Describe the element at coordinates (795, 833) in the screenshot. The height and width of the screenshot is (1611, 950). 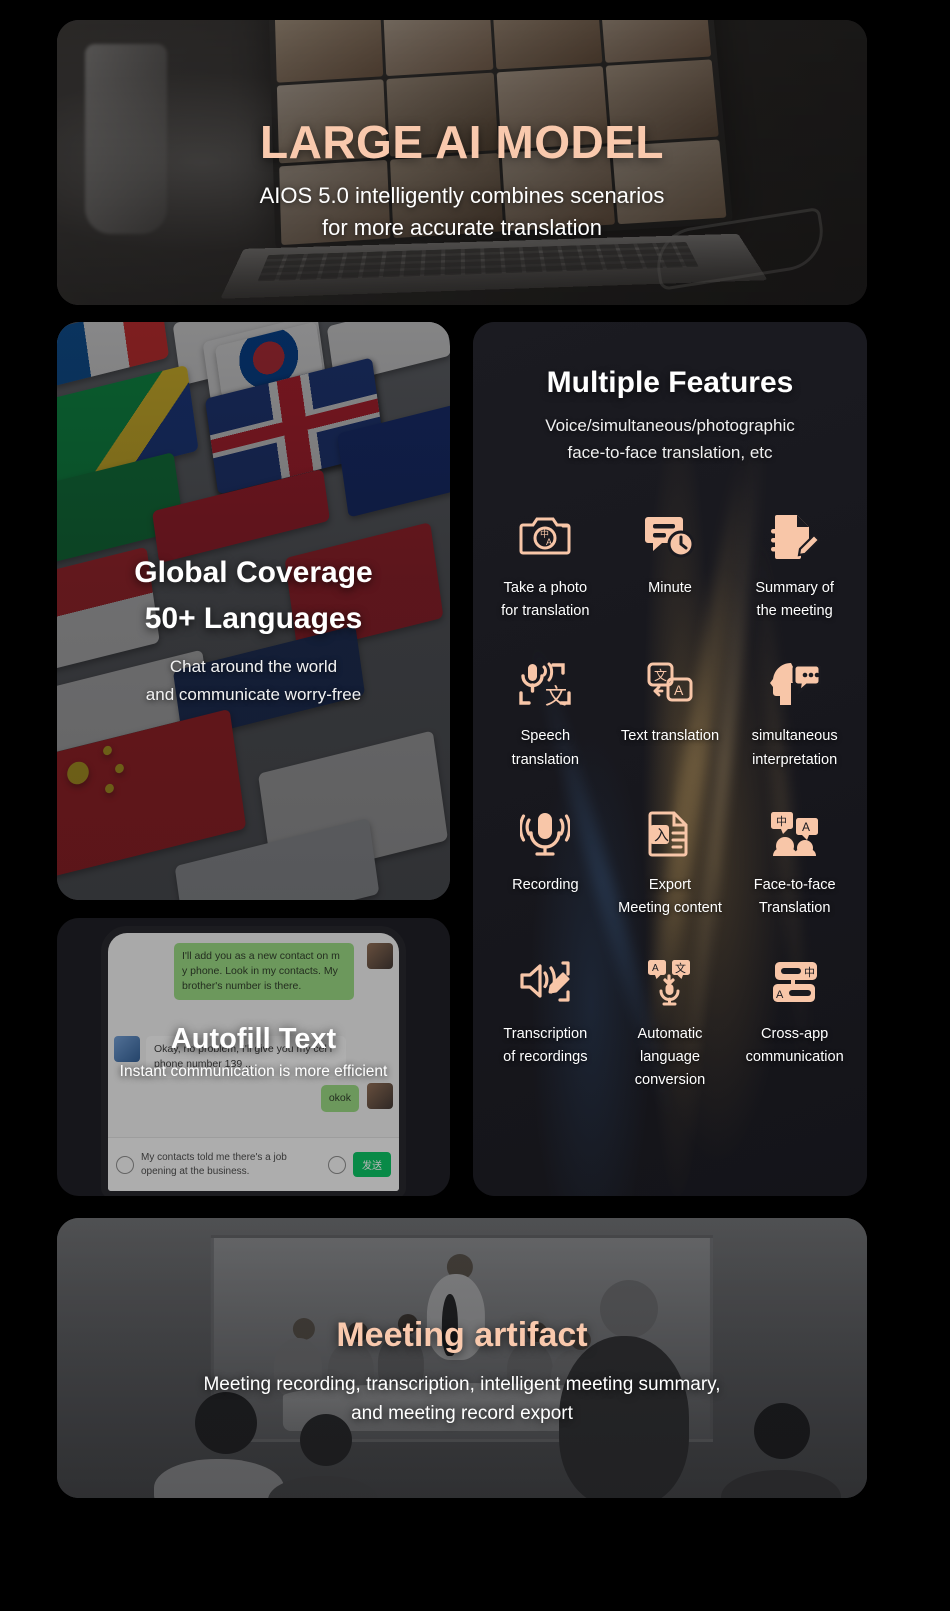
I see `two-heads-translate-icon: 中 A` at that location.